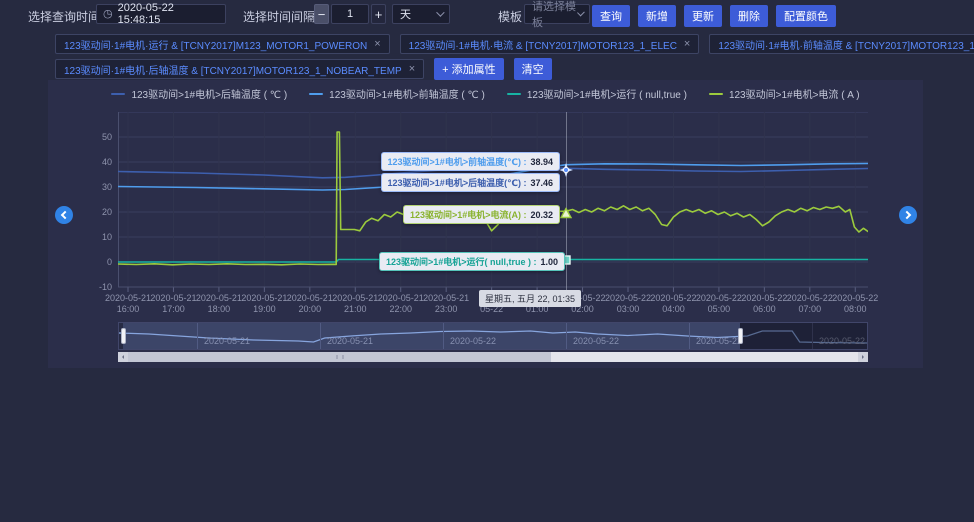 Image resolution: width=974 pixels, height=522 pixels. What do you see at coordinates (468, 215) in the screenshot?
I see `tooltip-label: 123驱动间>1#电机>电流(A) :` at bounding box center [468, 215].